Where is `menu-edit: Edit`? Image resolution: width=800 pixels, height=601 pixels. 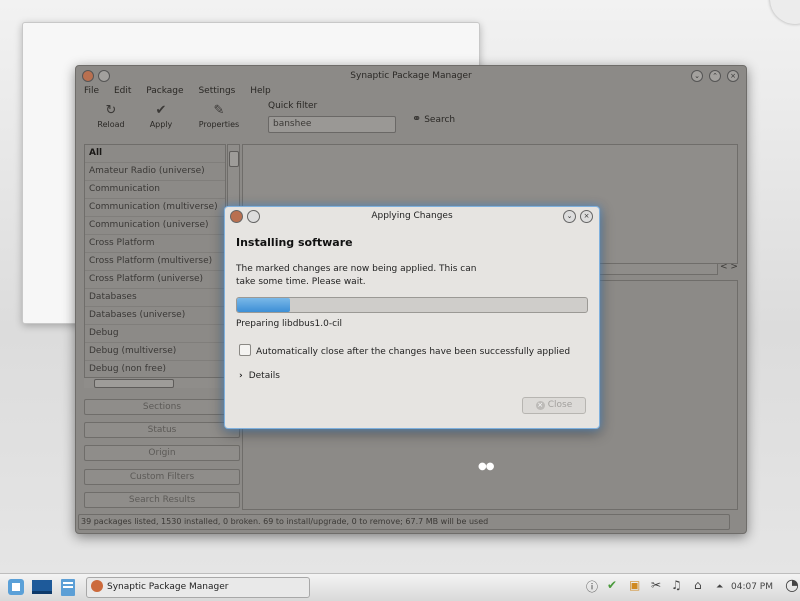
menu-edit: Edit is located at coordinates (122, 91).